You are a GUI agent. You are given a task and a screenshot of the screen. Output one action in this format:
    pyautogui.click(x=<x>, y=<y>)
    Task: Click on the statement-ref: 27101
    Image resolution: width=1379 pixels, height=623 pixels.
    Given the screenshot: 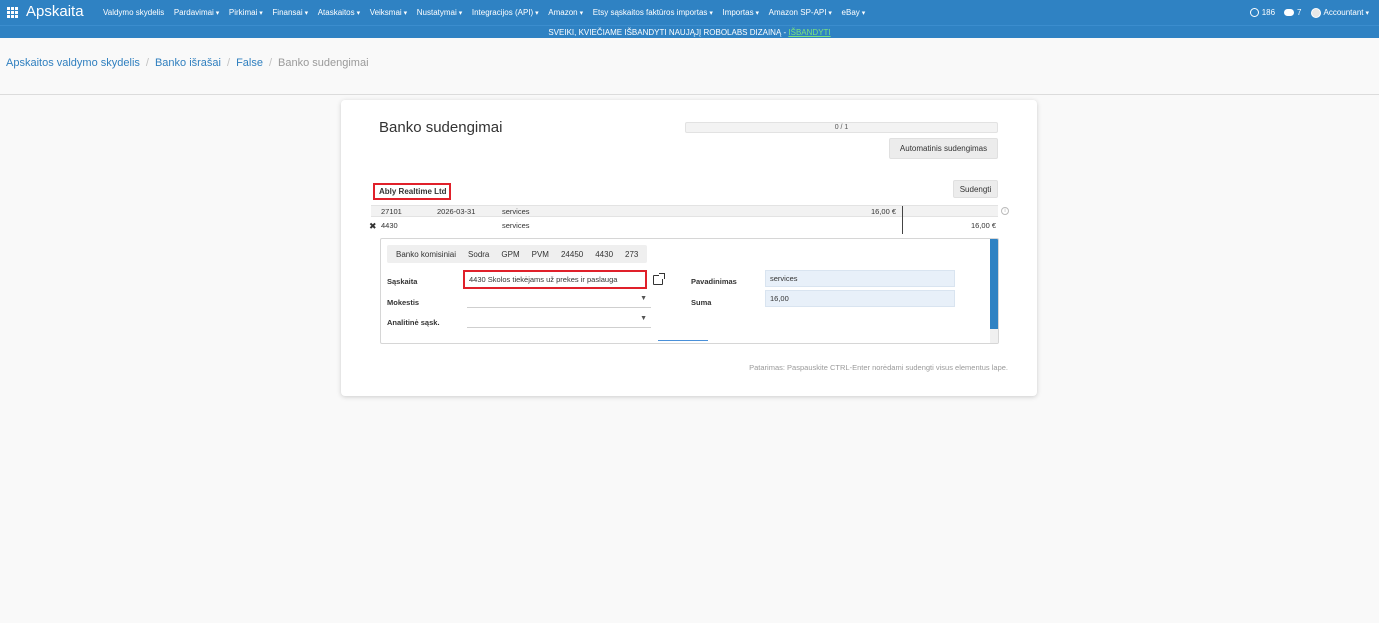 What is the action you would take?
    pyautogui.click(x=391, y=211)
    